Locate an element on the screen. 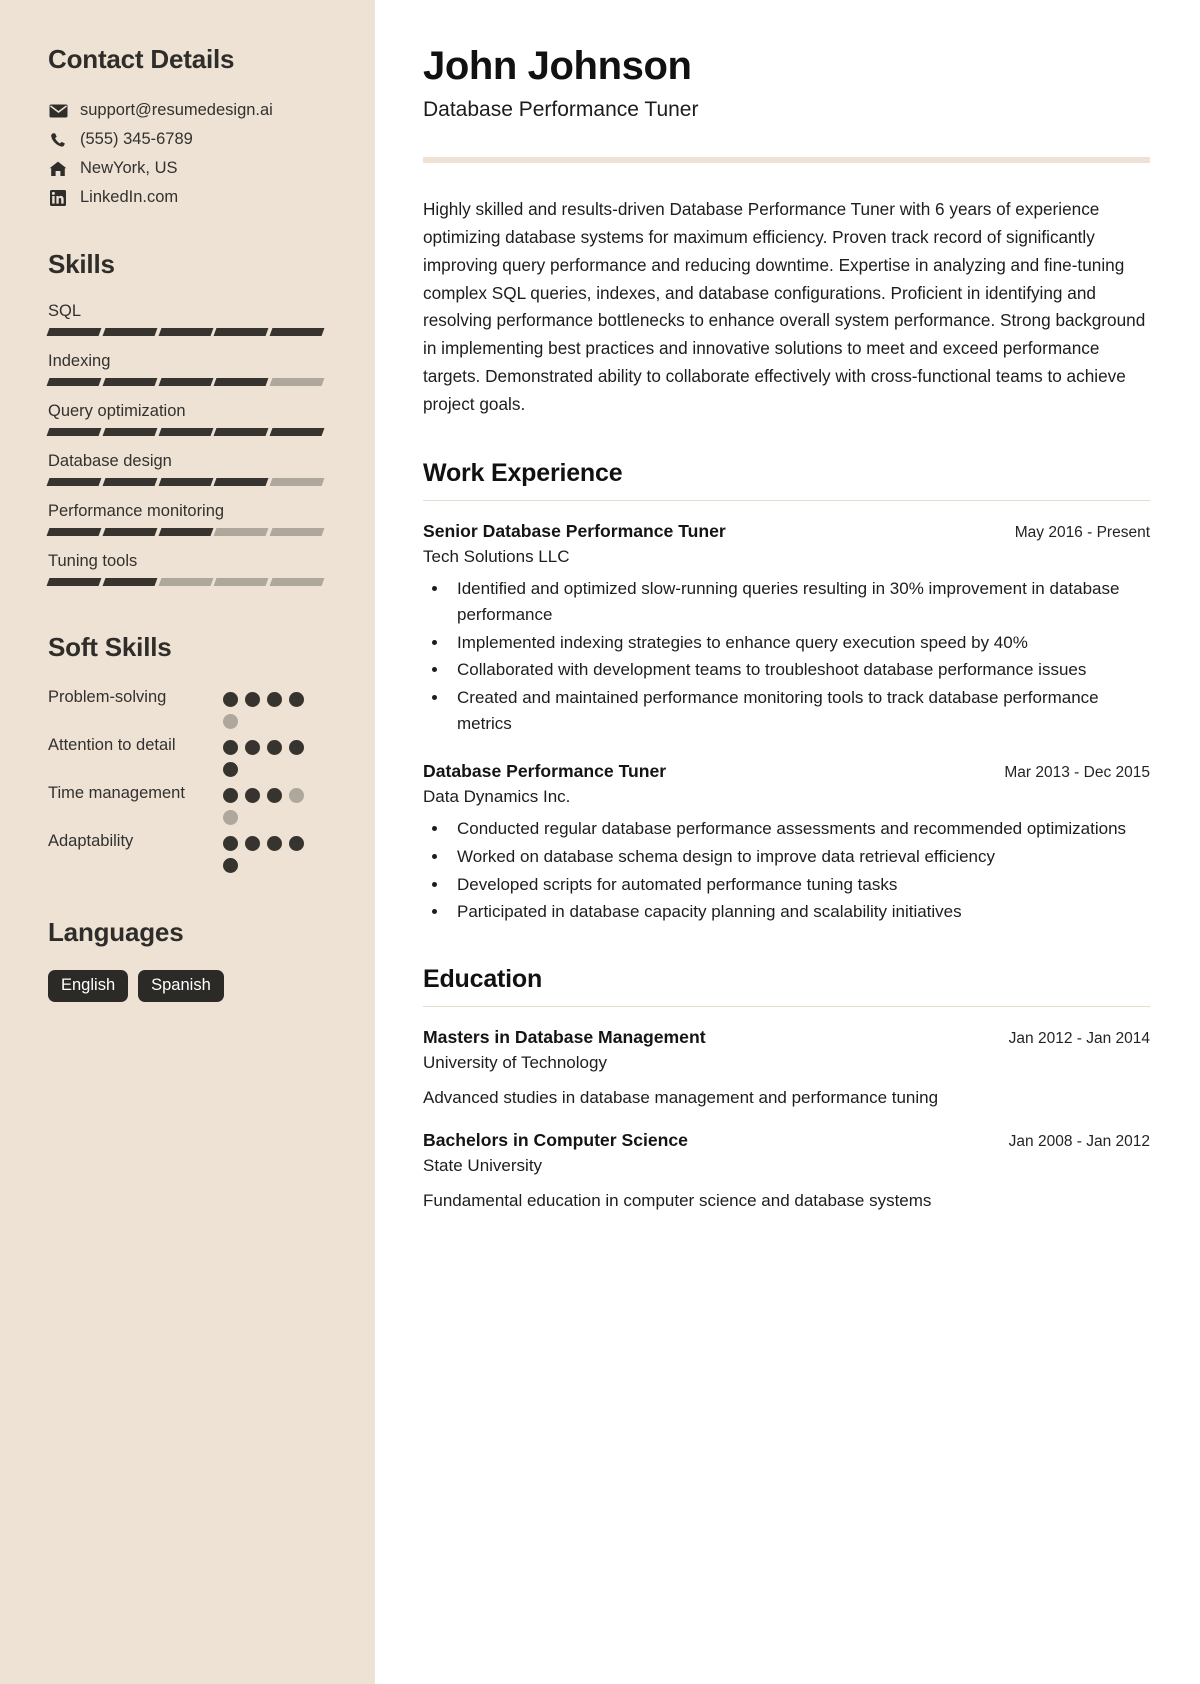  language-tag: Spanish is located at coordinates (181, 986).